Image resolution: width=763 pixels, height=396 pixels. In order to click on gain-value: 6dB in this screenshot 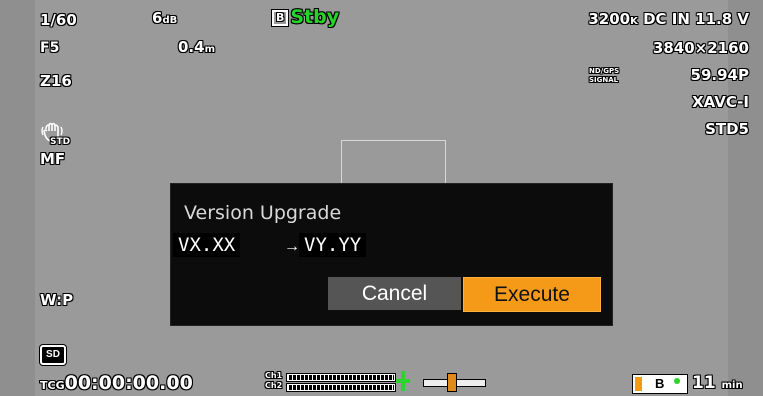, I will do `click(164, 18)`.